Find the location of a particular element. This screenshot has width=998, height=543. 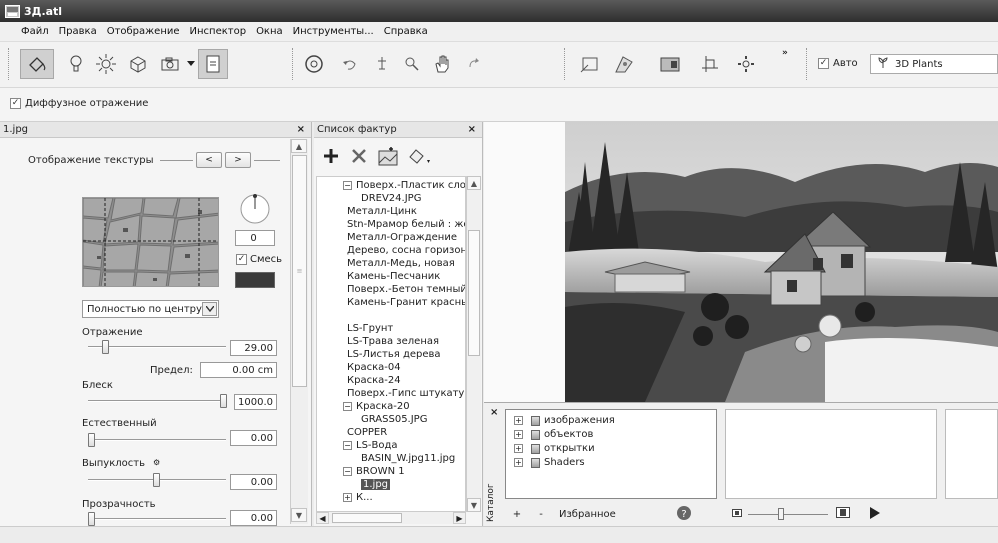

prev-button: < is located at coordinates (209, 160).